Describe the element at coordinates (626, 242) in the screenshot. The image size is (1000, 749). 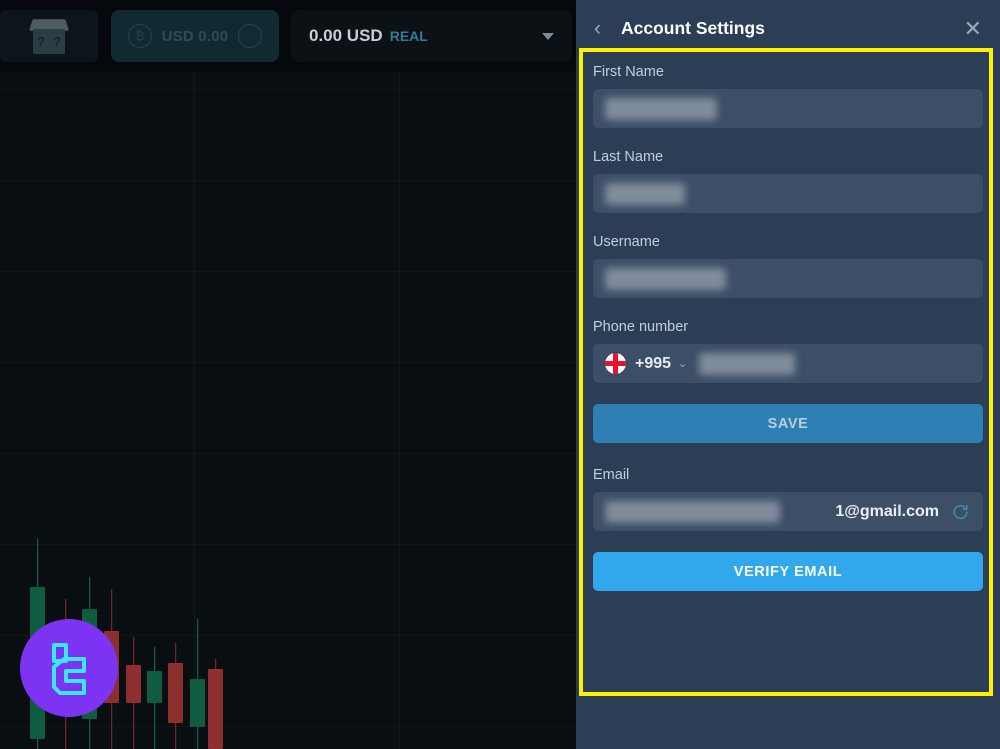
I see `username-label: Username` at that location.